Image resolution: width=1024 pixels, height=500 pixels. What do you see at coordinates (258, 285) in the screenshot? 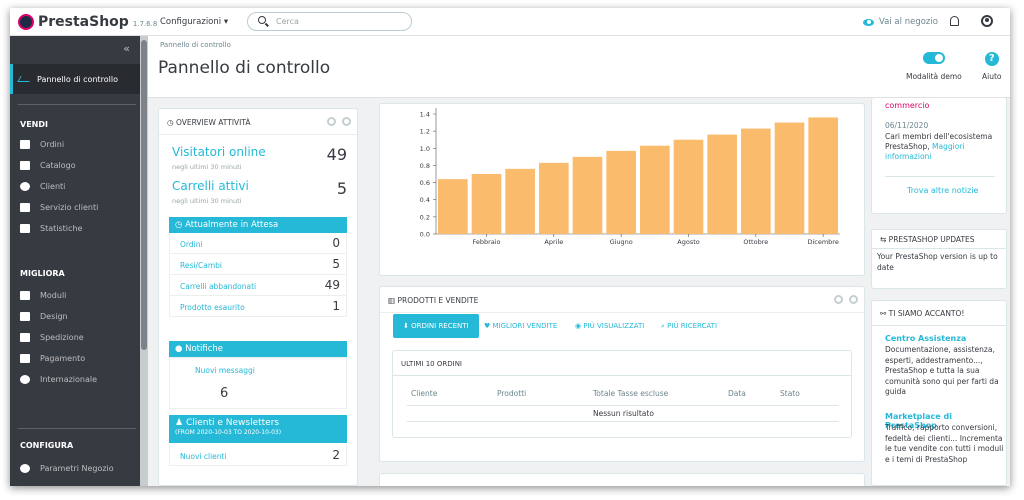
I see `pending-row: Carrelli abbandonati 49` at bounding box center [258, 285].